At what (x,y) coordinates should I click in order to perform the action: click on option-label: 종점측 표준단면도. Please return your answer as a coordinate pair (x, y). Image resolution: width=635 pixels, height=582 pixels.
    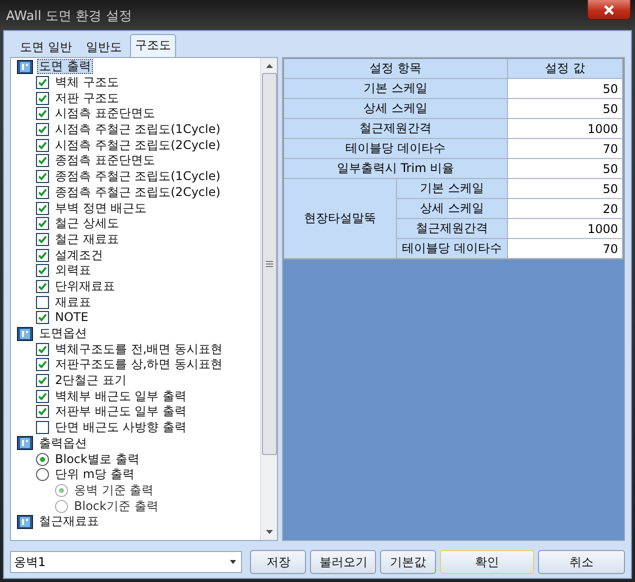
    Looking at the image, I should click on (105, 160).